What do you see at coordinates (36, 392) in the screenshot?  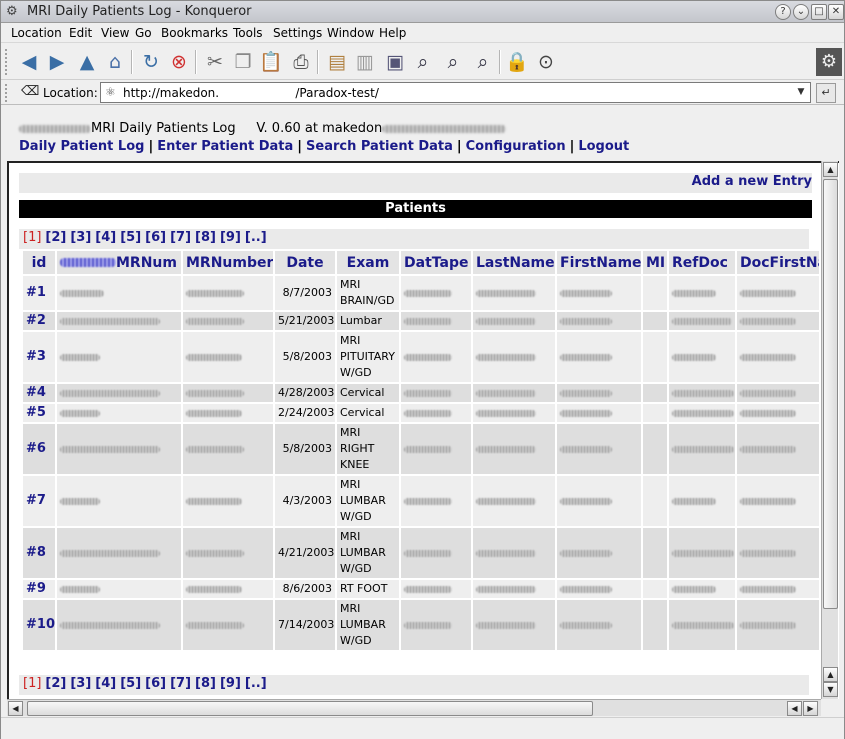 I see `row-id-link: #4` at bounding box center [36, 392].